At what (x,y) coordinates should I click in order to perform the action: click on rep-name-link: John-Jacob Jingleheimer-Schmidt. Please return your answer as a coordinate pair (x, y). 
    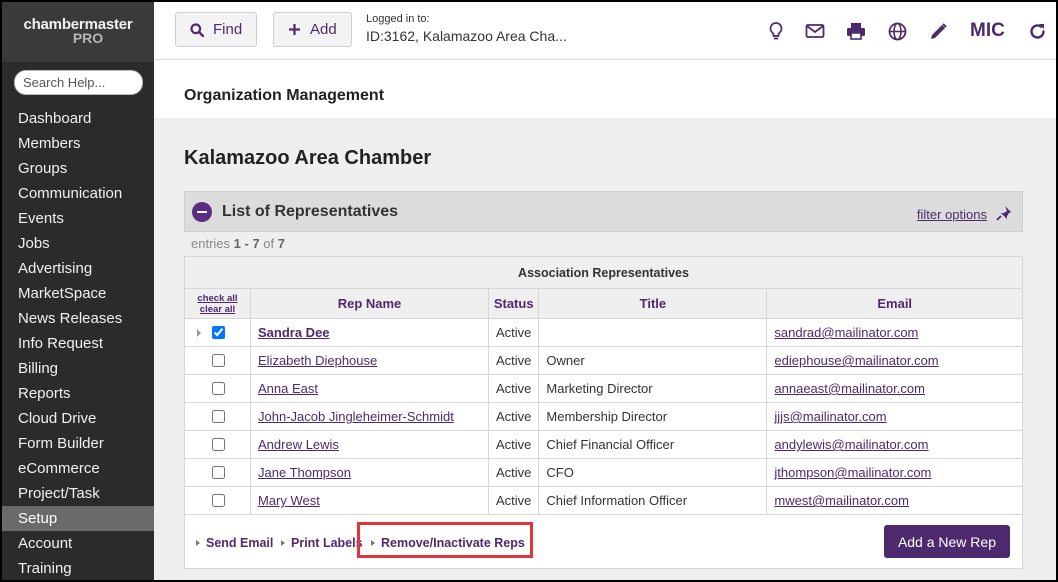
    Looking at the image, I should click on (356, 416).